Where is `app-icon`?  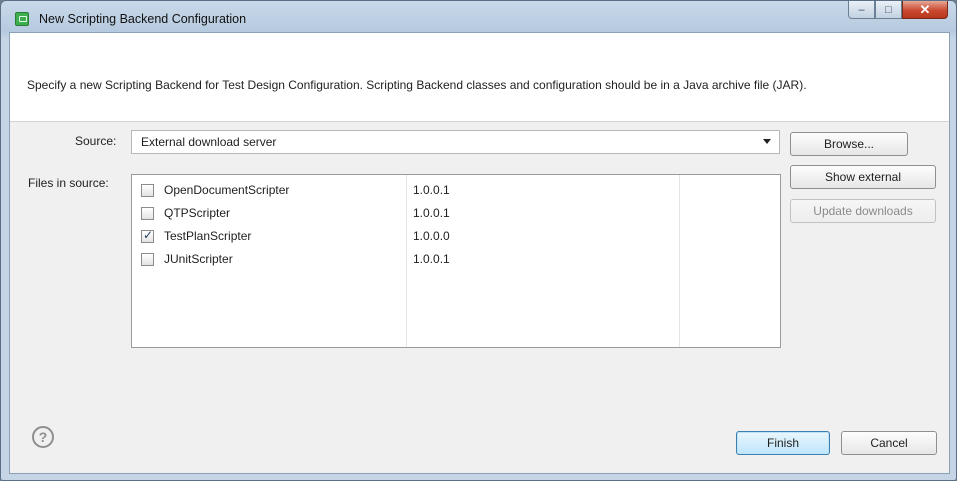 app-icon is located at coordinates (22, 19).